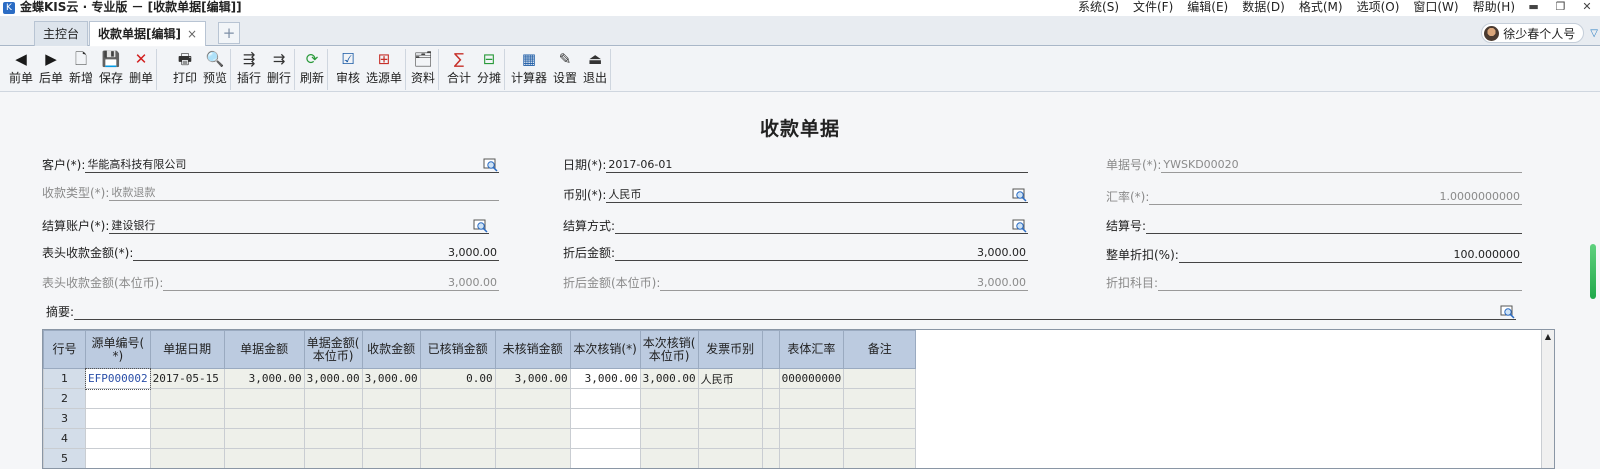  Describe the element at coordinates (489, 69) in the screenshot. I see `toolbar-button-14: ⊟ 分摊` at that location.